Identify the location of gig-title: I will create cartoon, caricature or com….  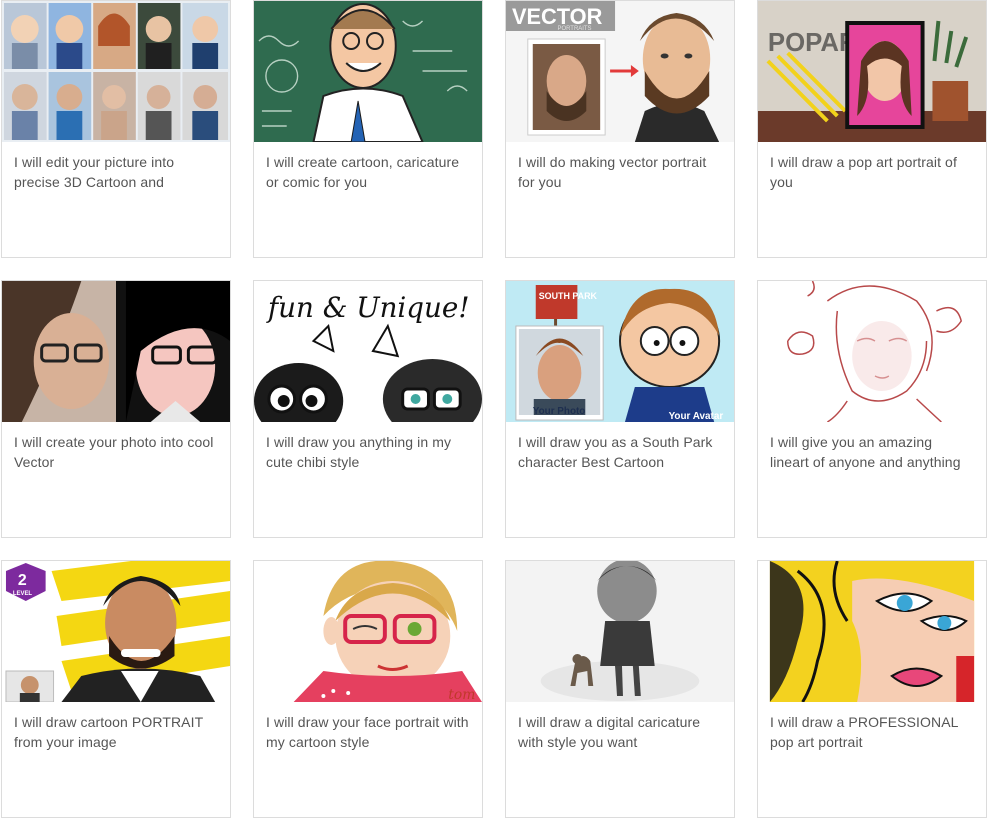
(368, 172).